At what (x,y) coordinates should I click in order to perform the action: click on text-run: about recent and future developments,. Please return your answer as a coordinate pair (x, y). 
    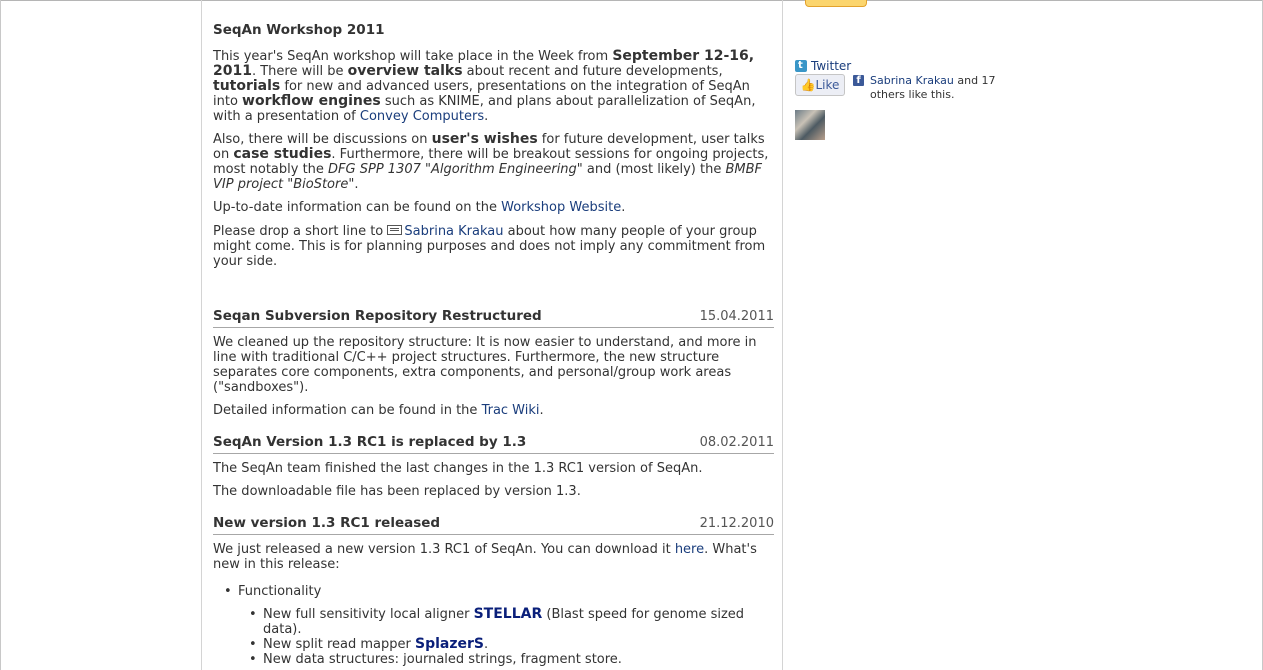
    Looking at the image, I should click on (592, 71).